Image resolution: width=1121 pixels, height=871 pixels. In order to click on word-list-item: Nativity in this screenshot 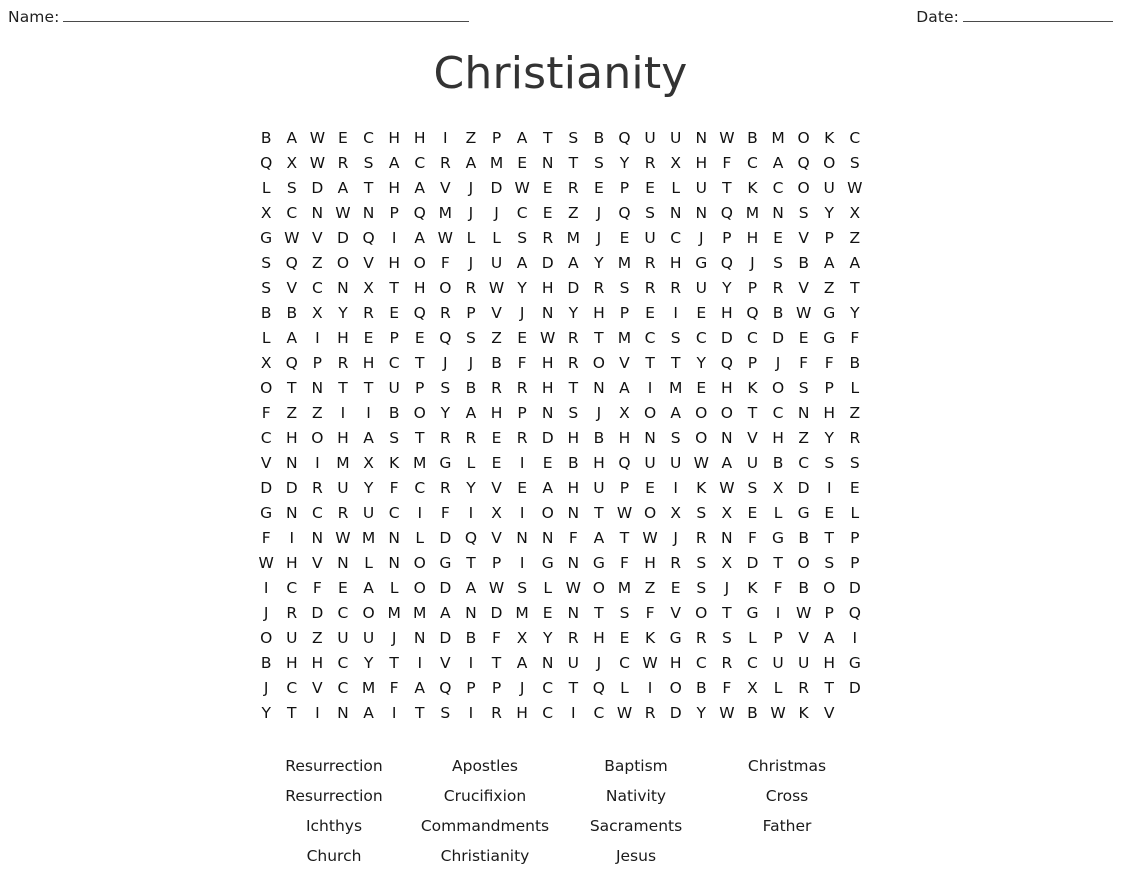, I will do `click(636, 796)`.